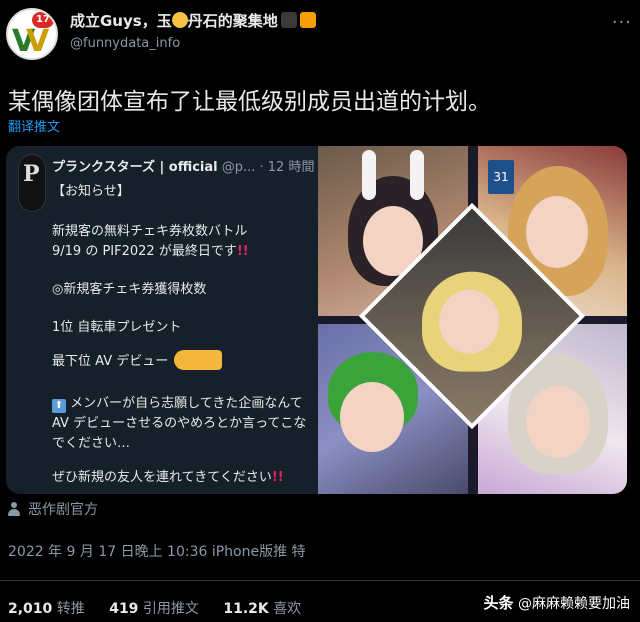 The image size is (640, 622). I want to click on orange-square-icon, so click(307, 20).